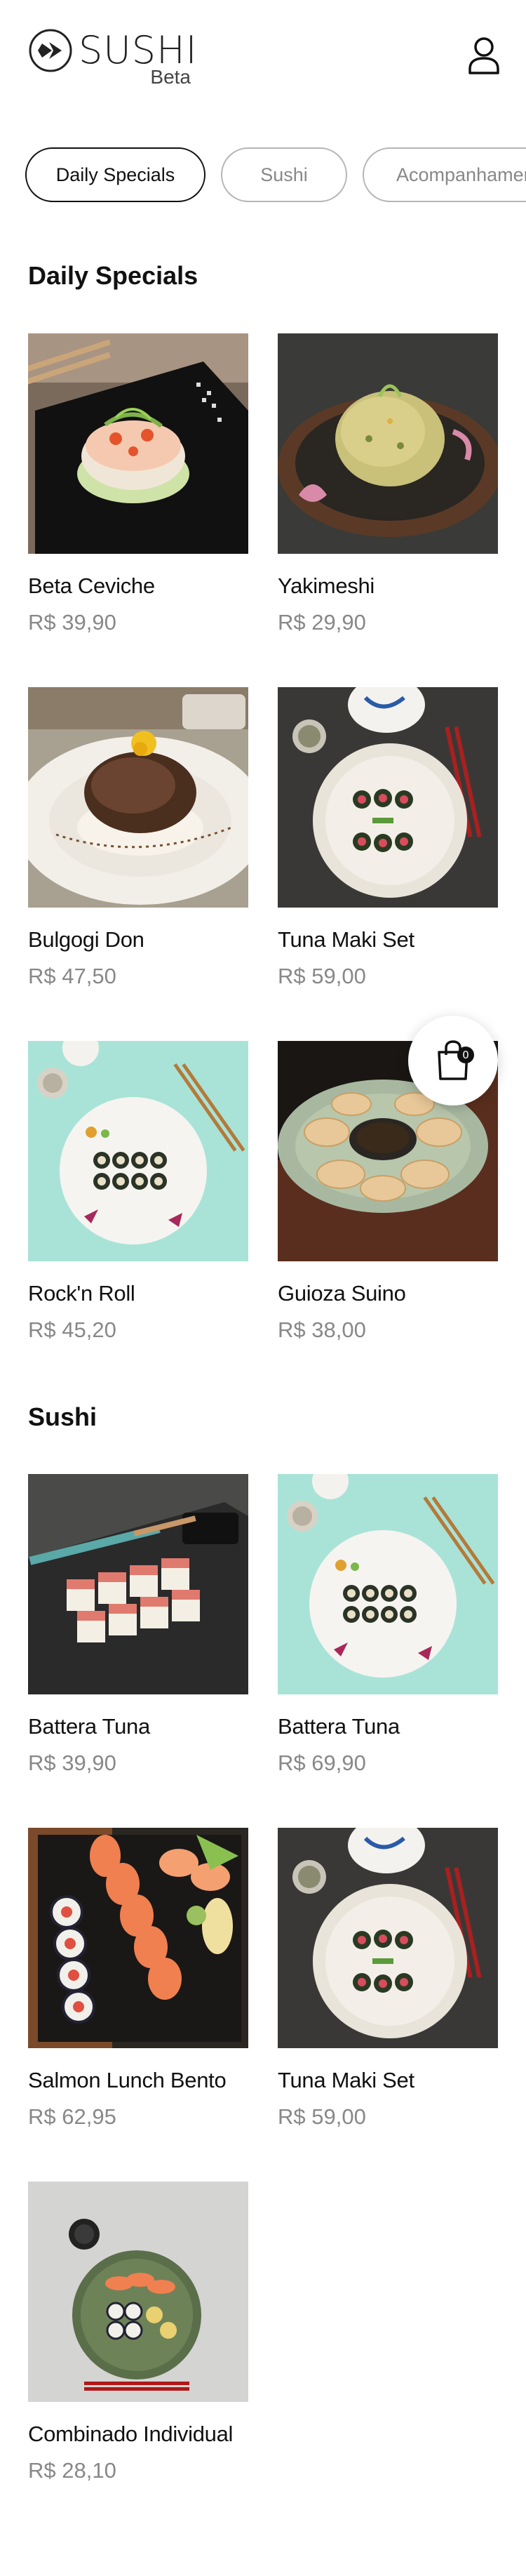 This screenshot has width=526, height=2576. I want to click on product-name: Salmon Lunch Bento, so click(128, 2080).